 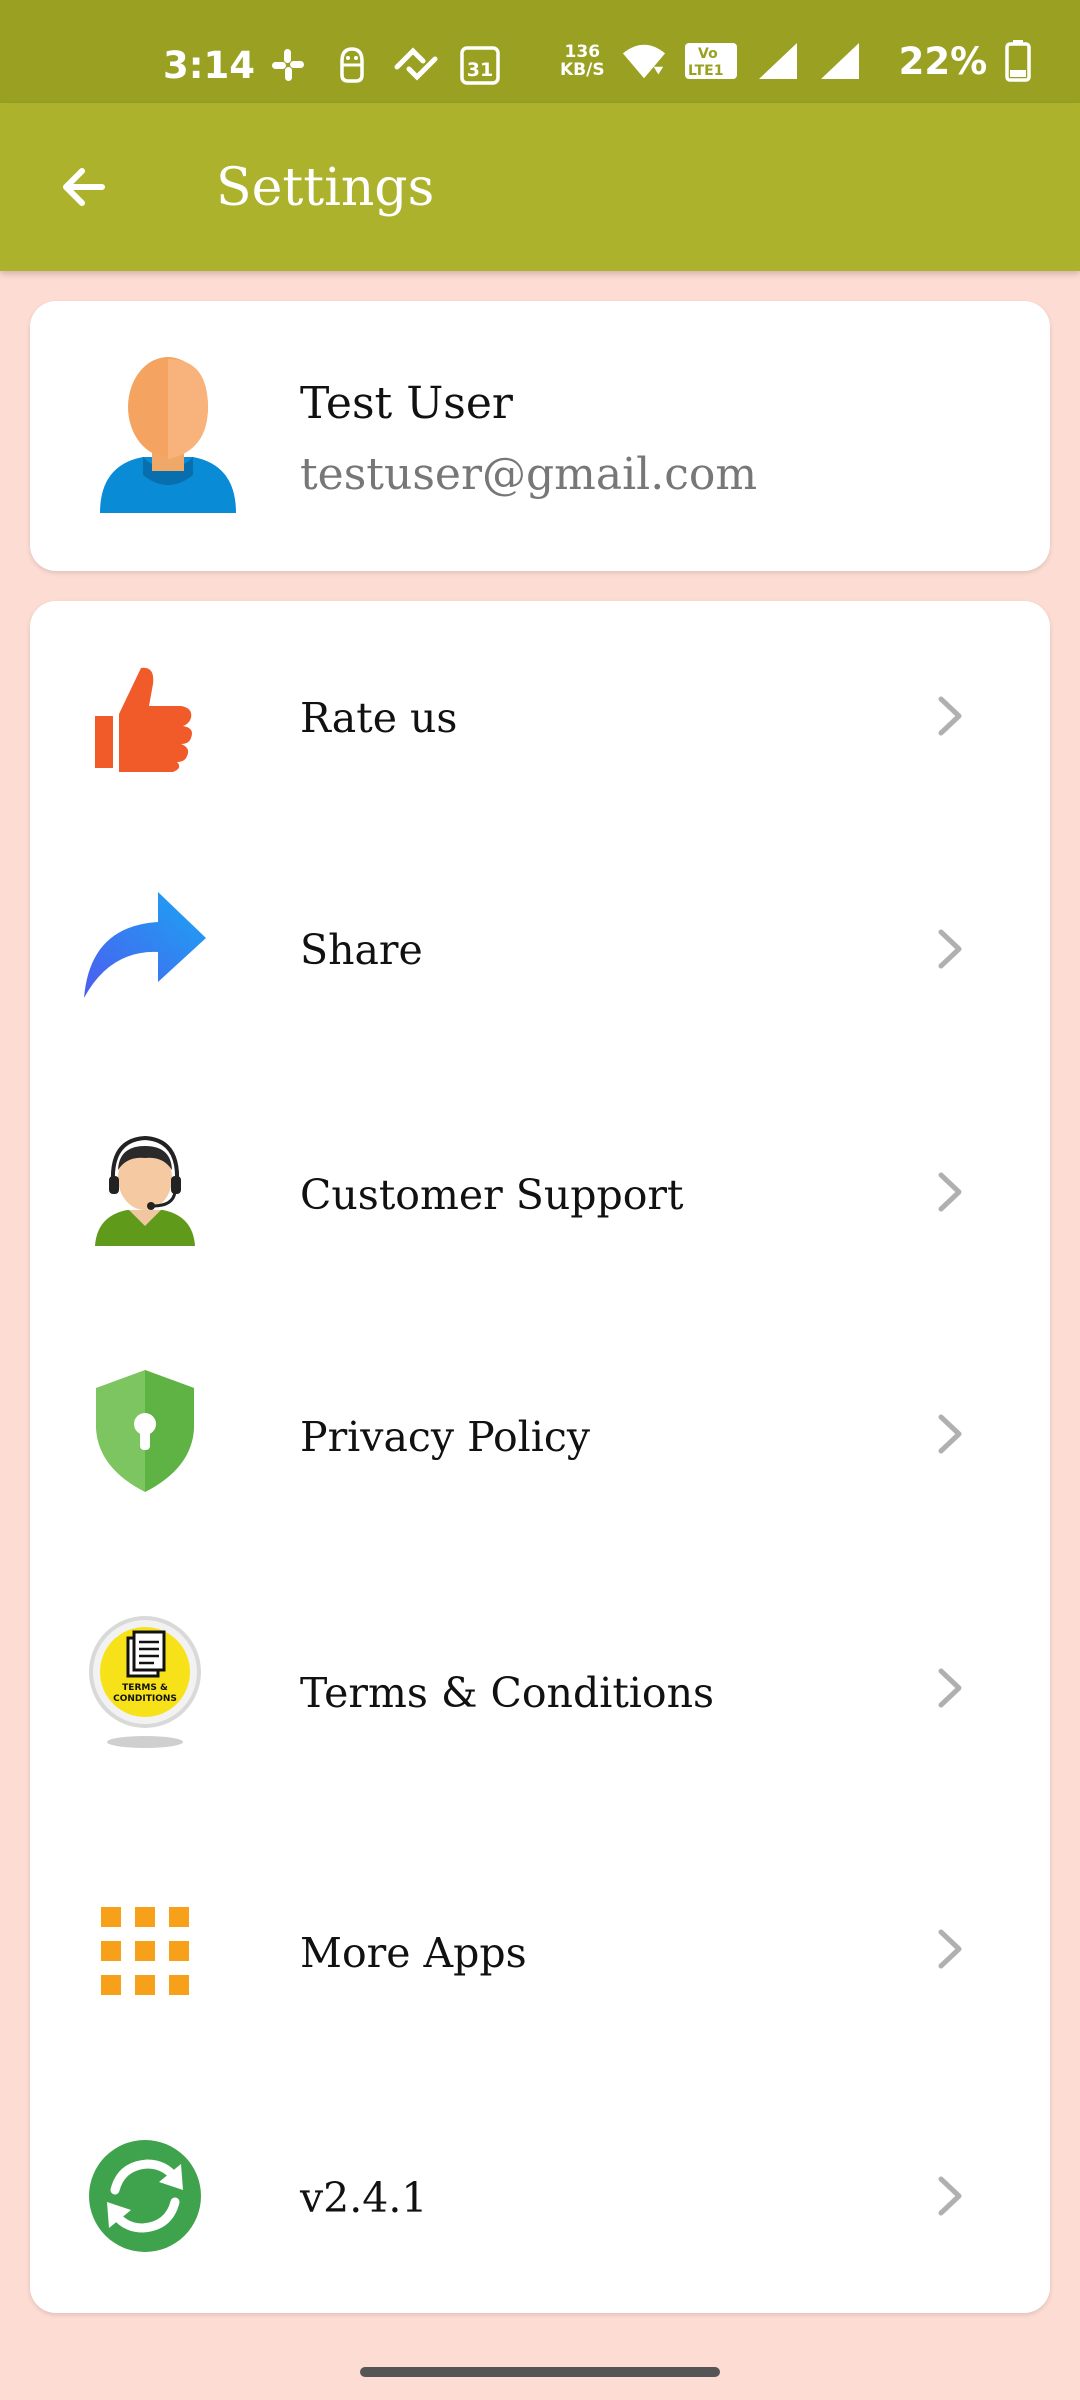 What do you see at coordinates (361, 950) in the screenshot?
I see `menu-label: Share` at bounding box center [361, 950].